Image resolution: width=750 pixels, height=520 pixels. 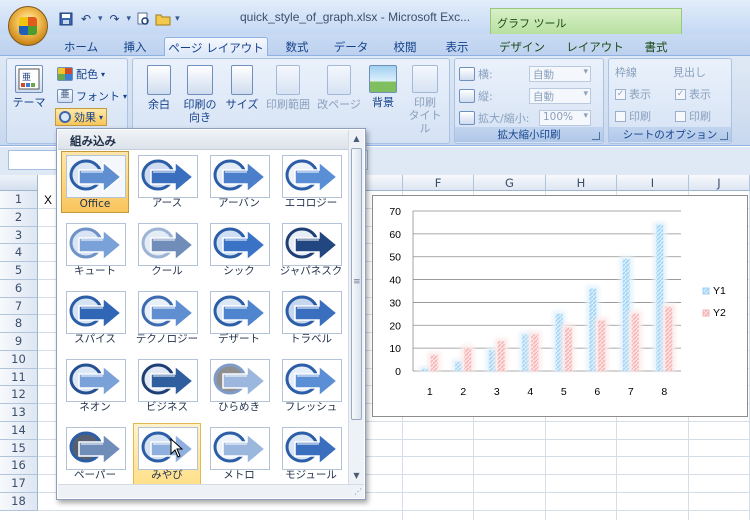 I want to click on row-header-17: 17, so click(x=19, y=484).